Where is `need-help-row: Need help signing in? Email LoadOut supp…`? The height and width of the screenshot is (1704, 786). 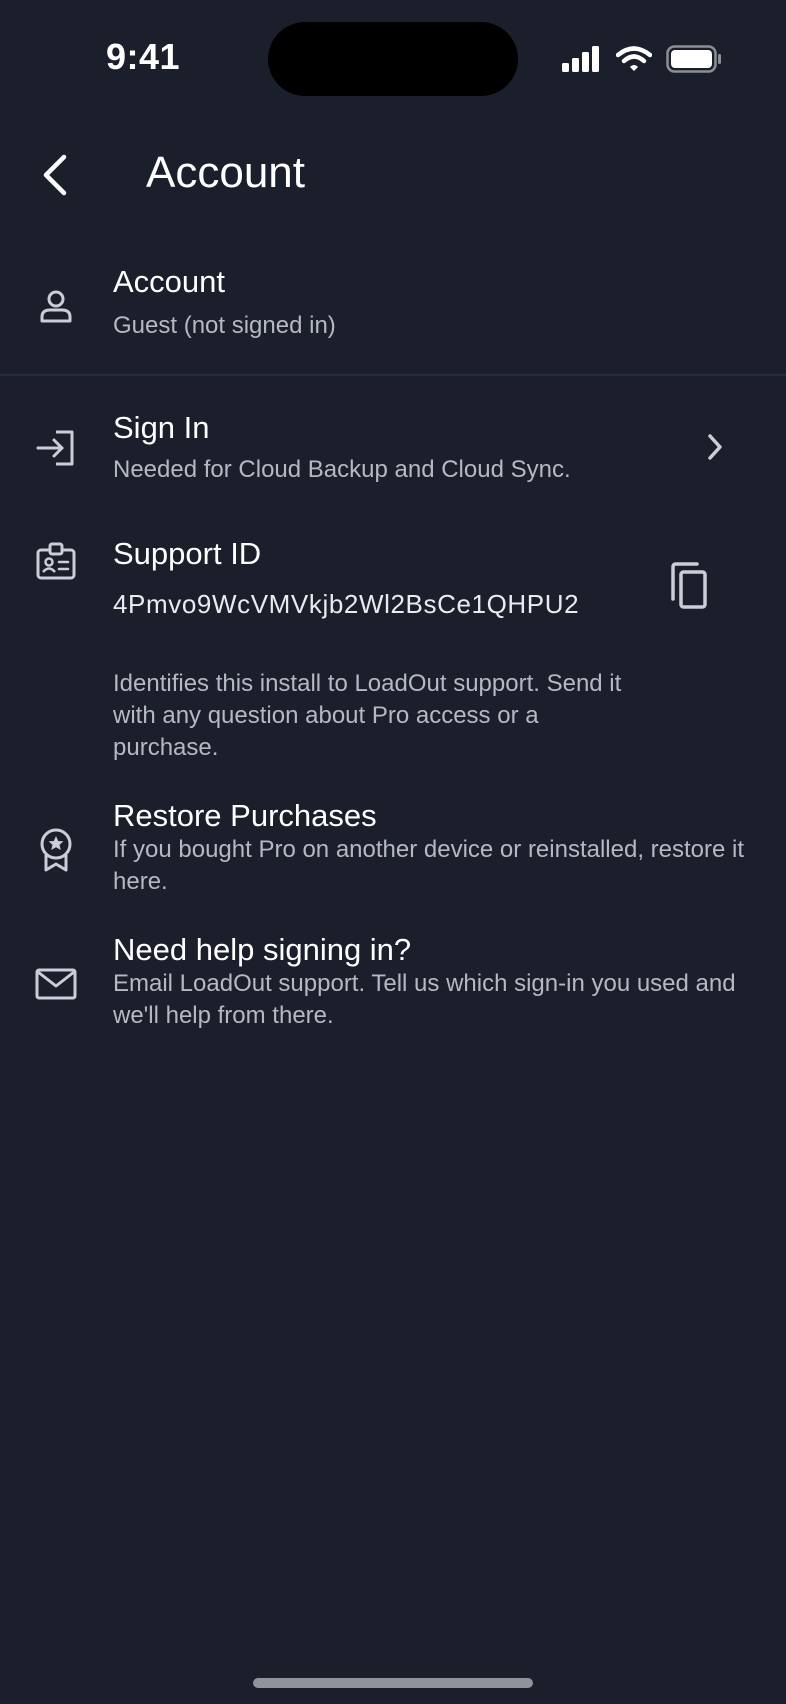
need-help-row: Need help signing in? Email LoadOut supp… is located at coordinates (393, 985).